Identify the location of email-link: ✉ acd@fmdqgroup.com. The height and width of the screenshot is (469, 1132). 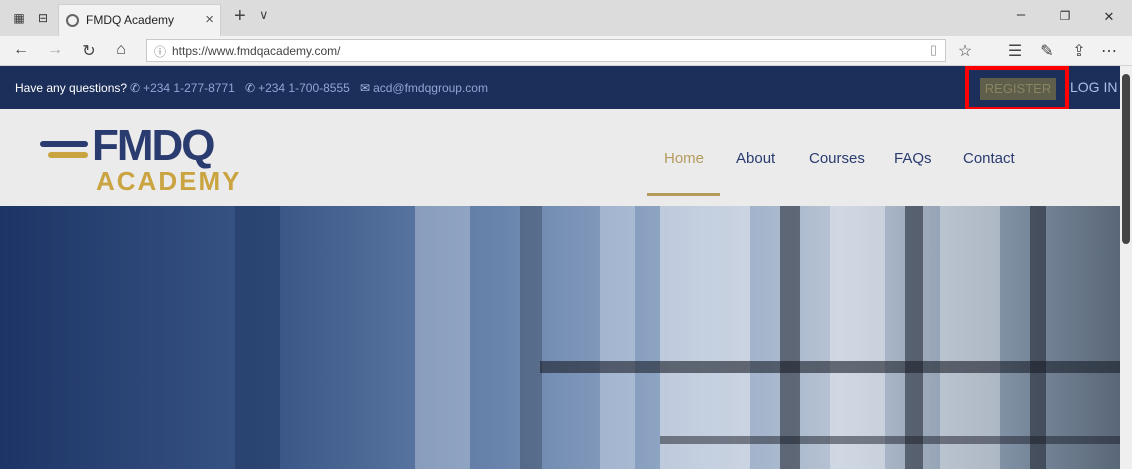
(424, 88).